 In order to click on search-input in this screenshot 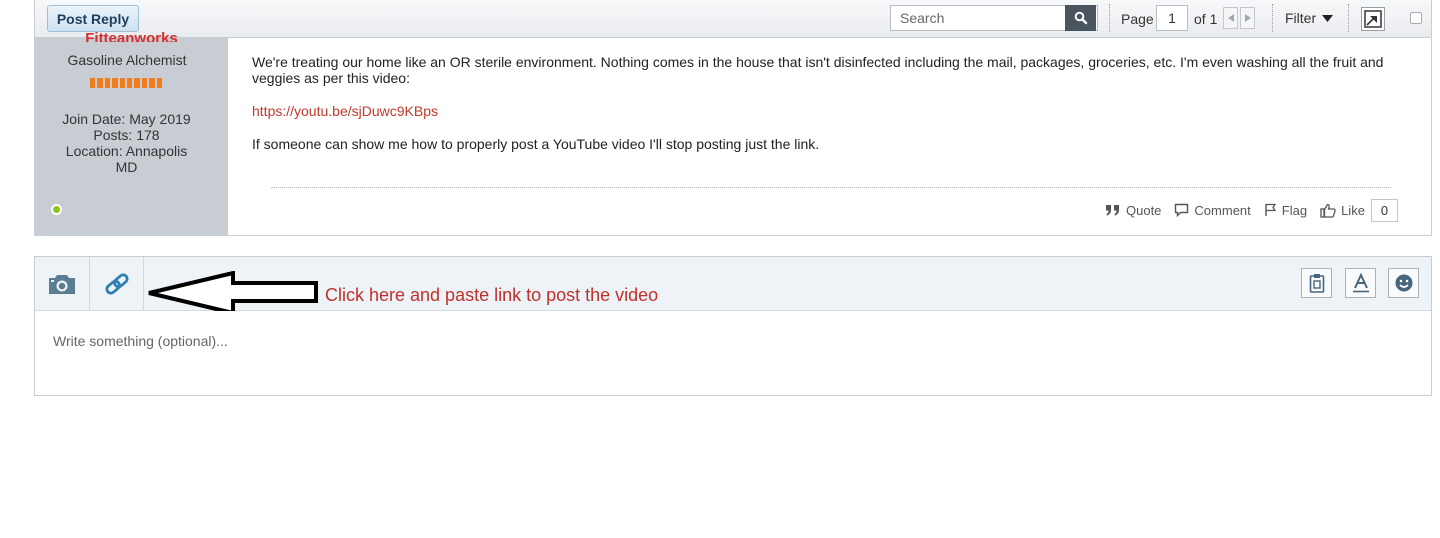, I will do `click(985, 18)`.